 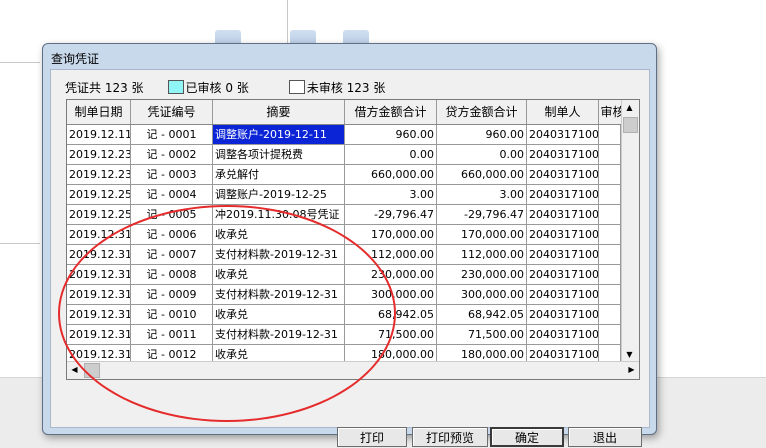 What do you see at coordinates (172, 155) in the screenshot?
I see `cell-voucher-no: 记 - 0002` at bounding box center [172, 155].